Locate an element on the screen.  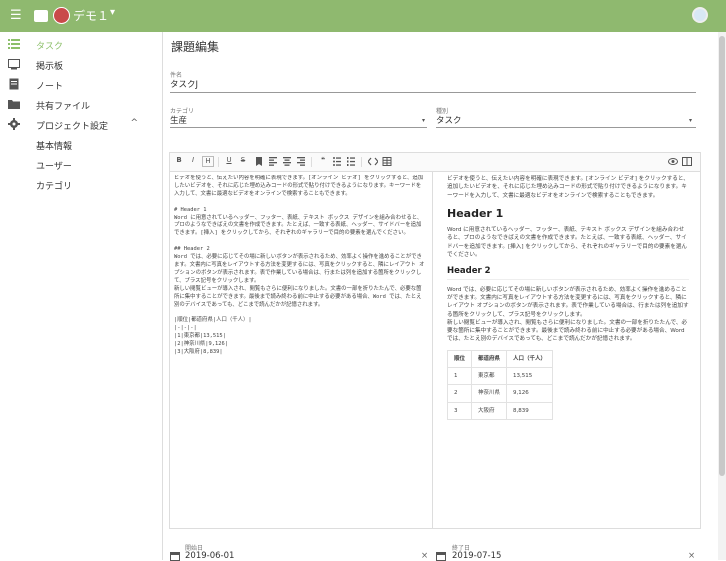
sidebar-item-label: ノート is located at coordinates (50, 87).